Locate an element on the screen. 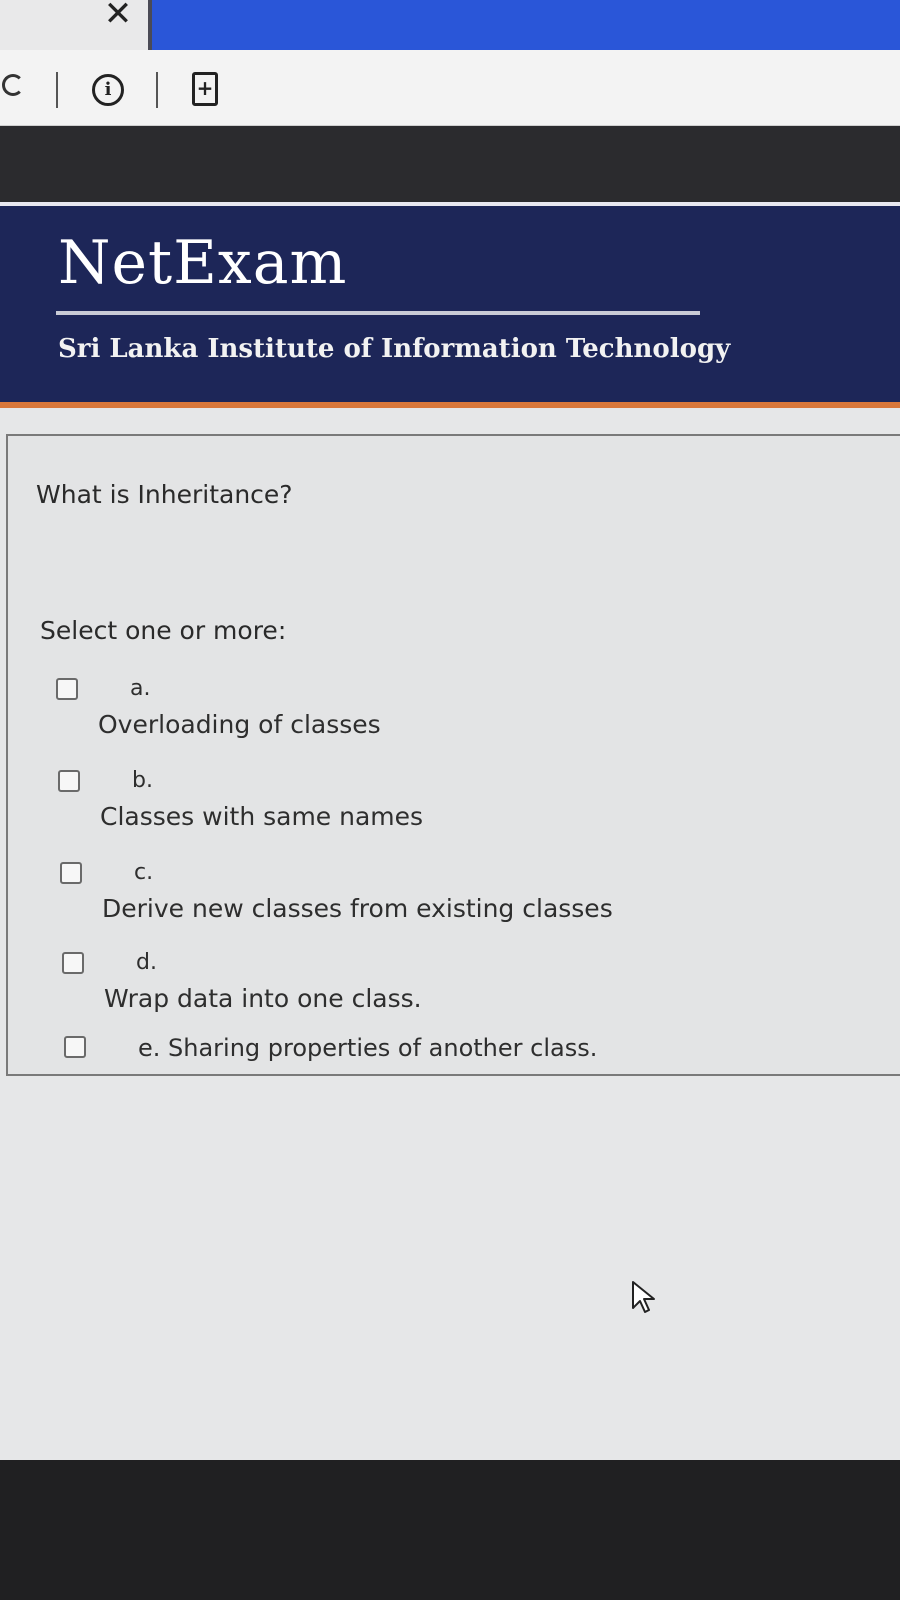 This screenshot has width=900, height=1600. option-text: Classes with same names is located at coordinates (261, 816).